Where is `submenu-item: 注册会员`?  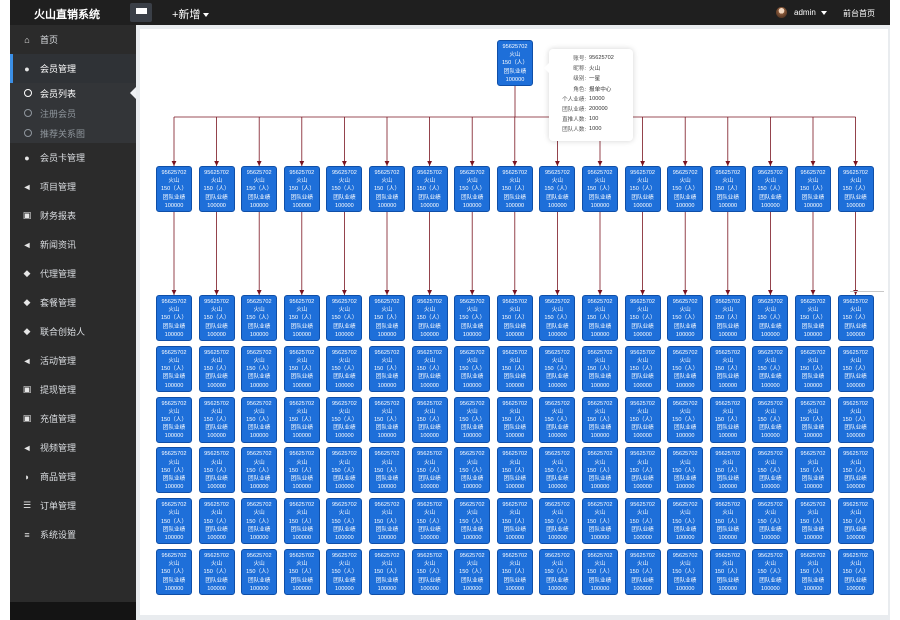
submenu-item: 注册会员 is located at coordinates (73, 113).